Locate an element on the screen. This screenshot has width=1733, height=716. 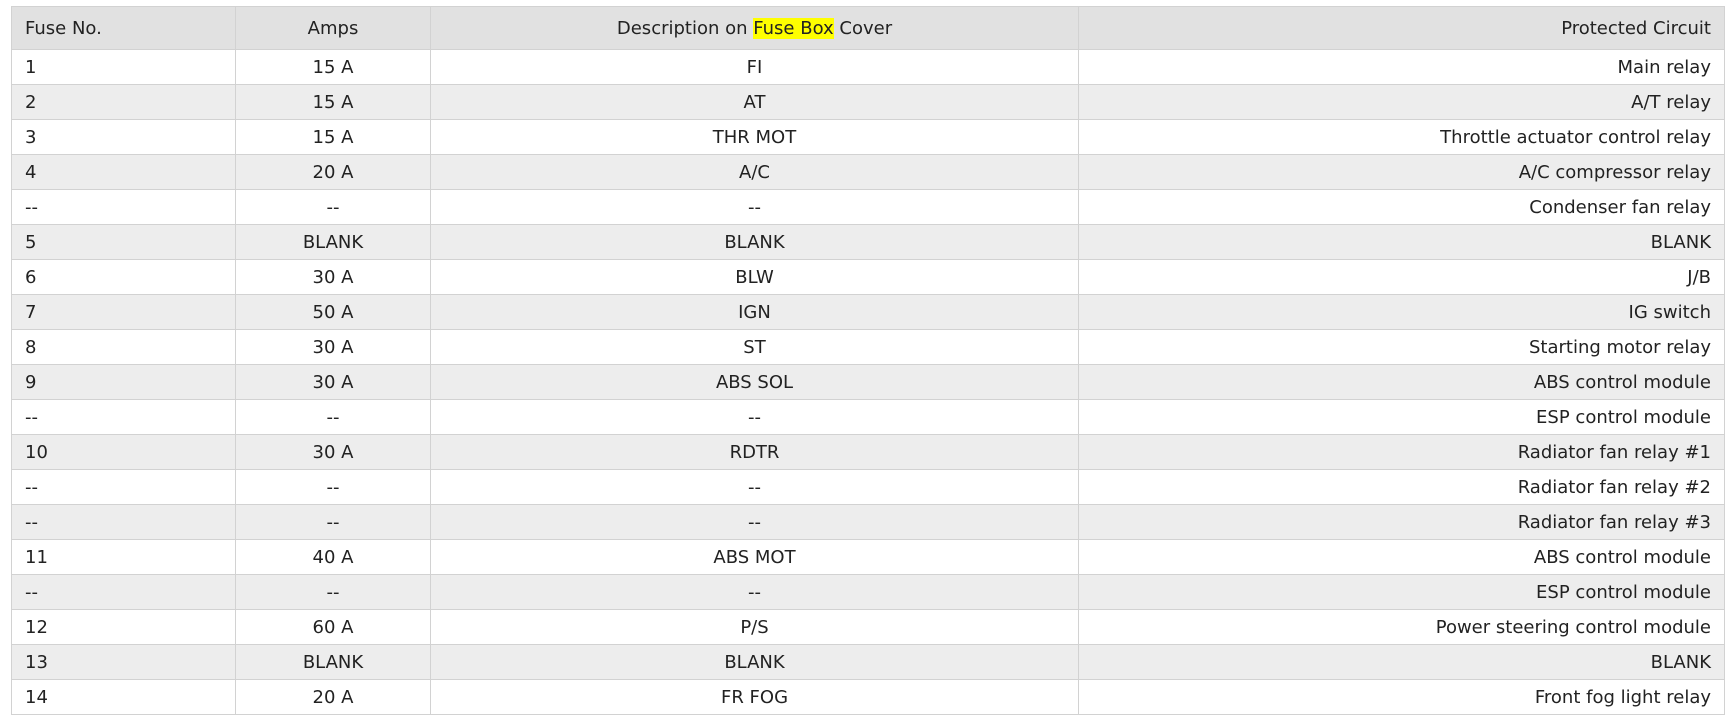
cell-description: FR FOG is located at coordinates (754, 697).